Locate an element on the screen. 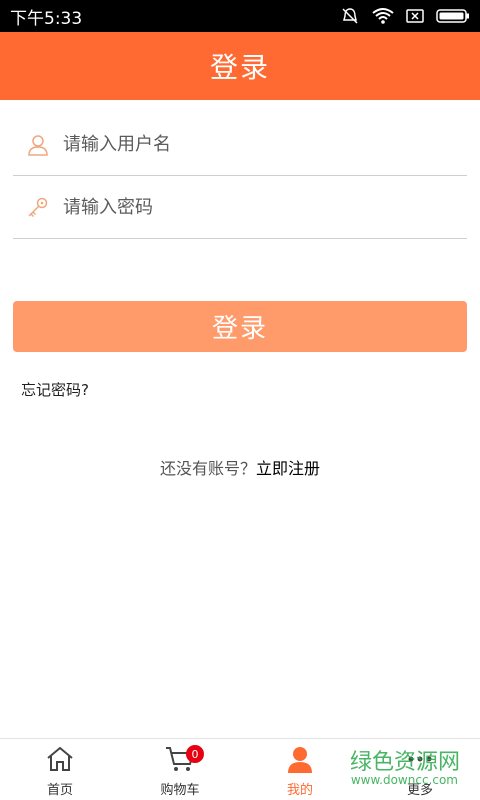 This screenshot has width=480, height=800. register-line: 还没有账号？立即注册 is located at coordinates (240, 467).